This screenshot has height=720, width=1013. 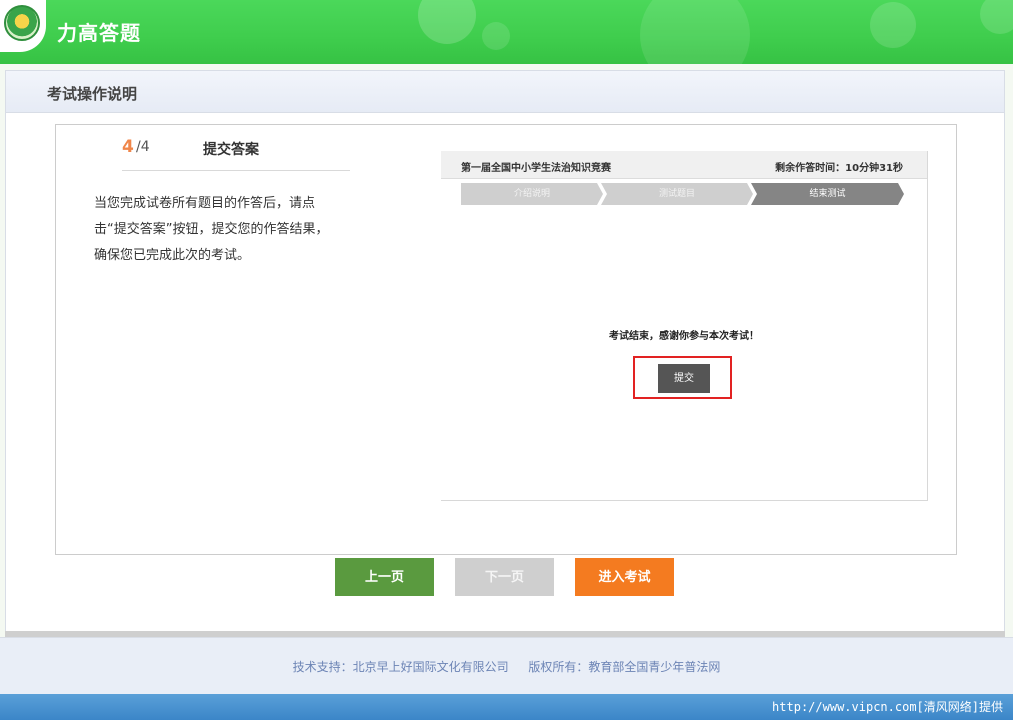 I want to click on tech-support-text: 技术支持：北京早上好国际文化有限公司, so click(x=400, y=667).